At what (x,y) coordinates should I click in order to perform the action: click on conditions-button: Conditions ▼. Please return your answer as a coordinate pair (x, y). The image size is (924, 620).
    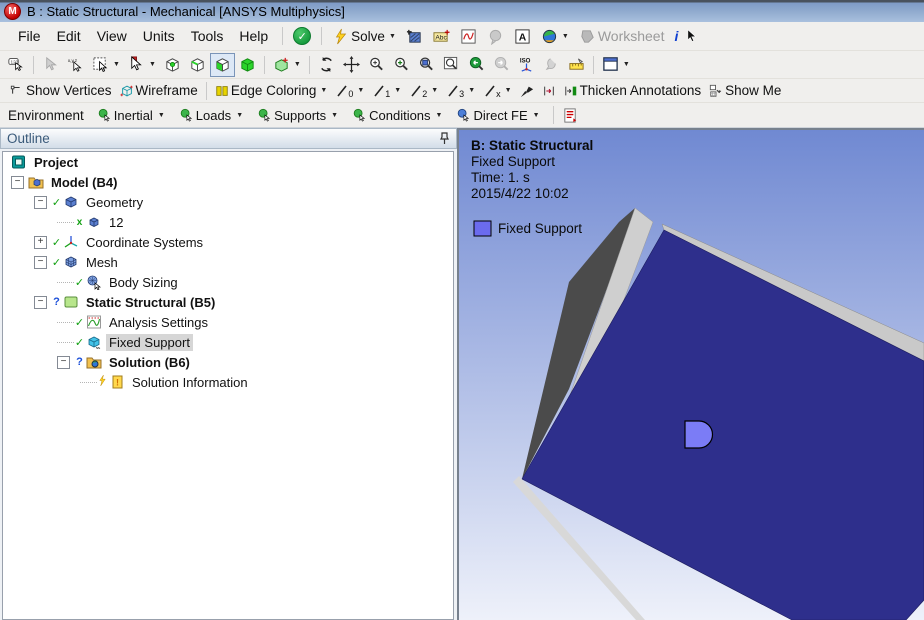
    Looking at the image, I should click on (397, 115).